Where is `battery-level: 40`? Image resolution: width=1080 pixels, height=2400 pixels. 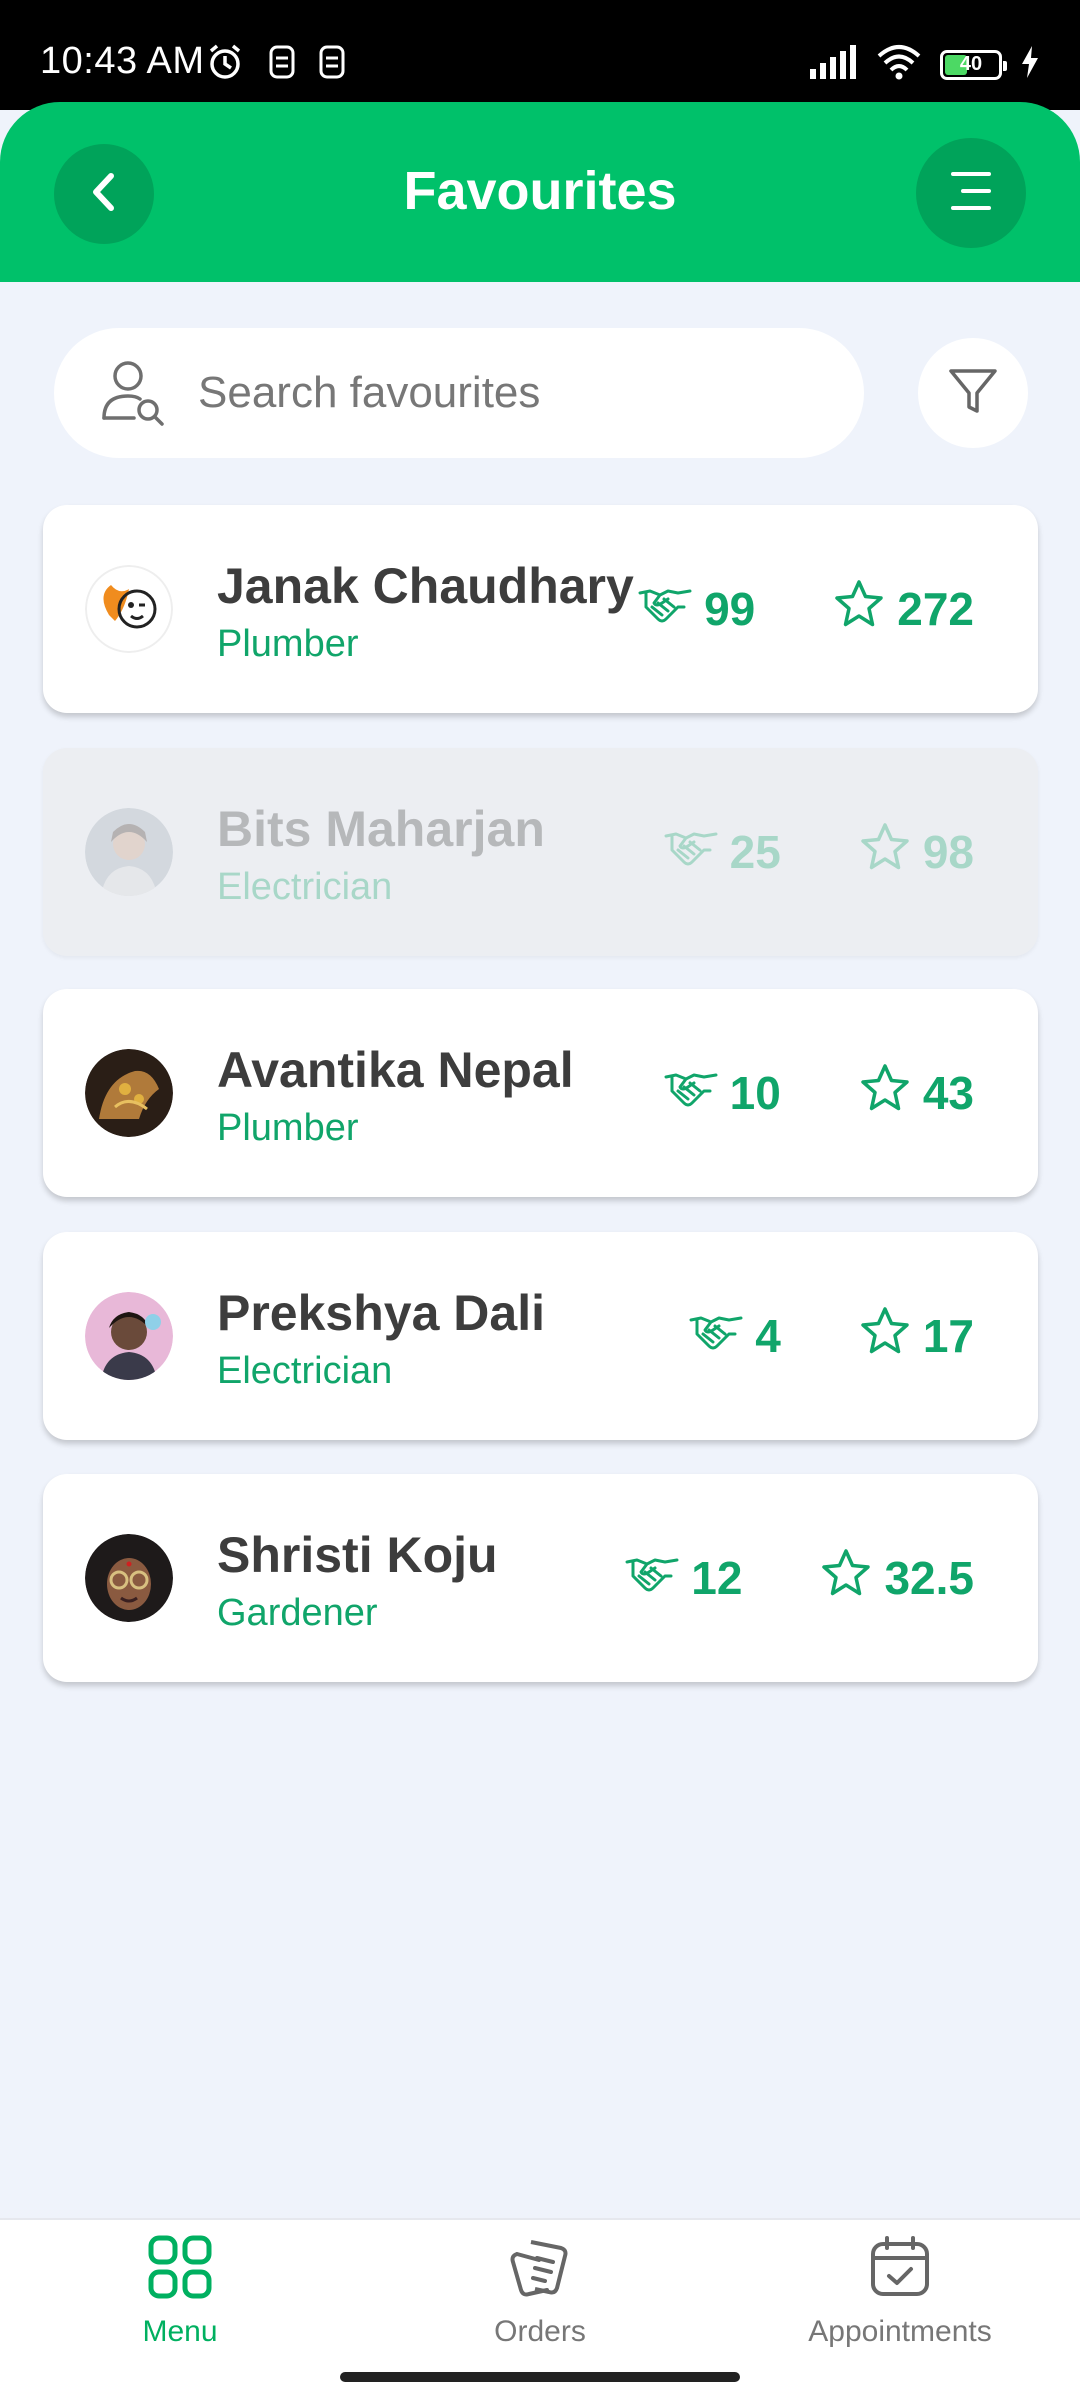 battery-level: 40 is located at coordinates (971, 64).